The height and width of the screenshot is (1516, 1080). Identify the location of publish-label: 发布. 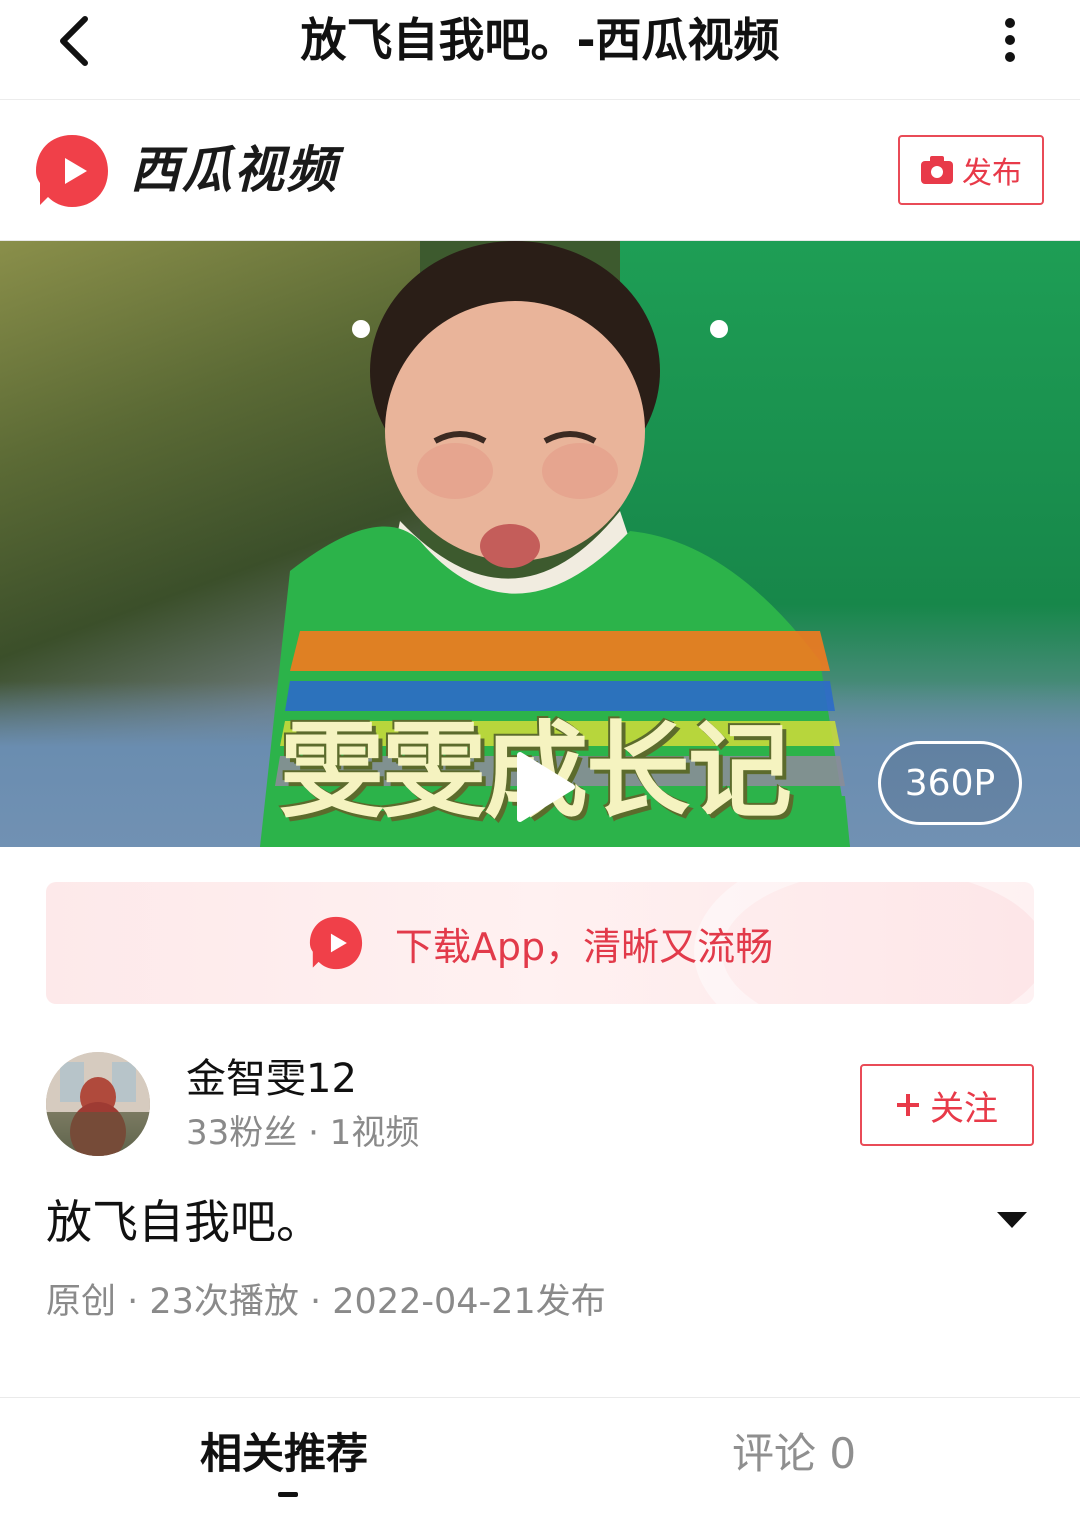
(992, 173).